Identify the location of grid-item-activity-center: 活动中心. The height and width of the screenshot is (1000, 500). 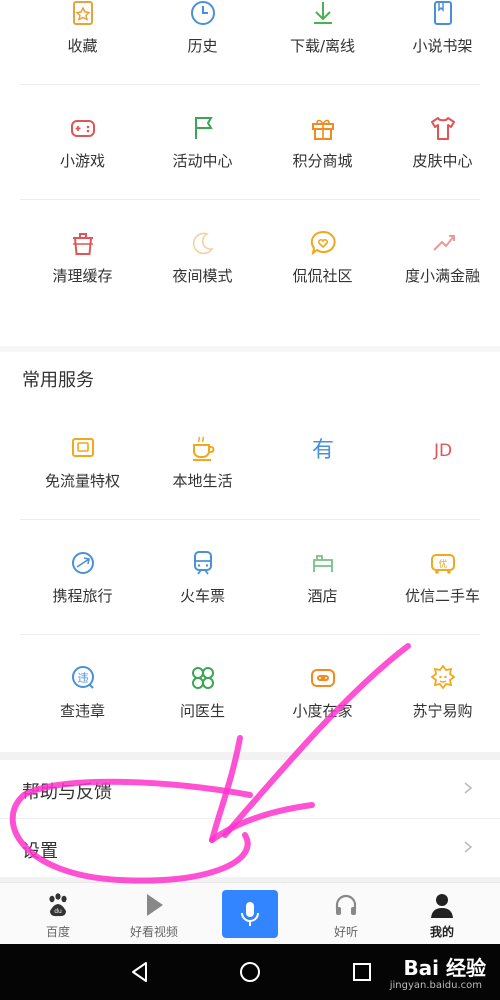
(202, 142).